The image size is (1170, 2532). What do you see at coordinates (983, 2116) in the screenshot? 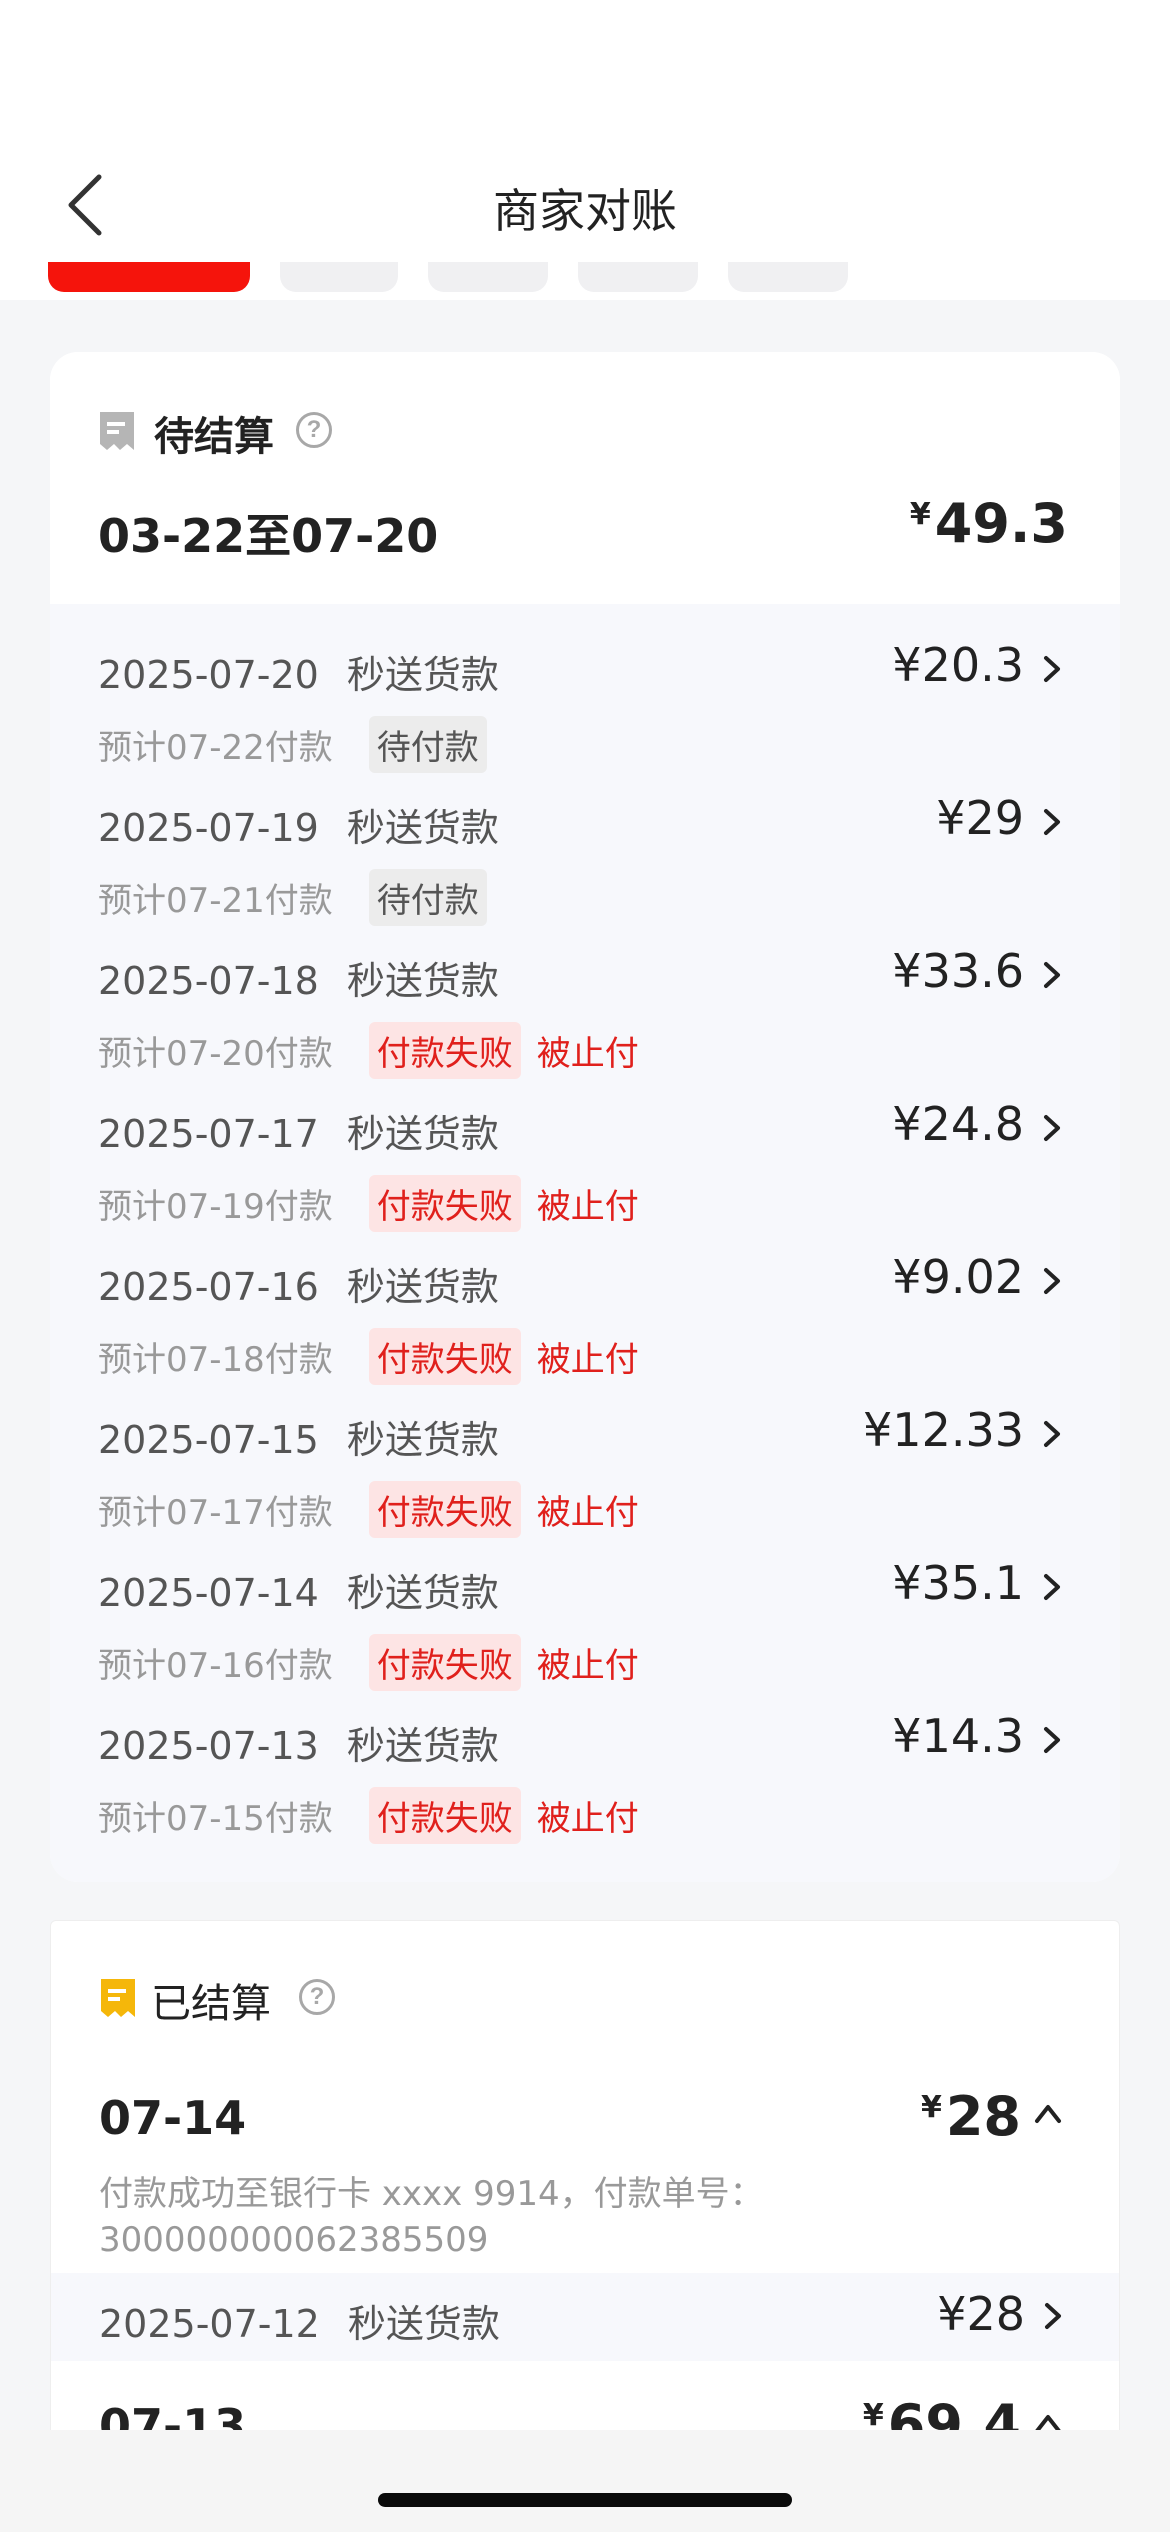
I see `settled-group-amount: 28` at bounding box center [983, 2116].